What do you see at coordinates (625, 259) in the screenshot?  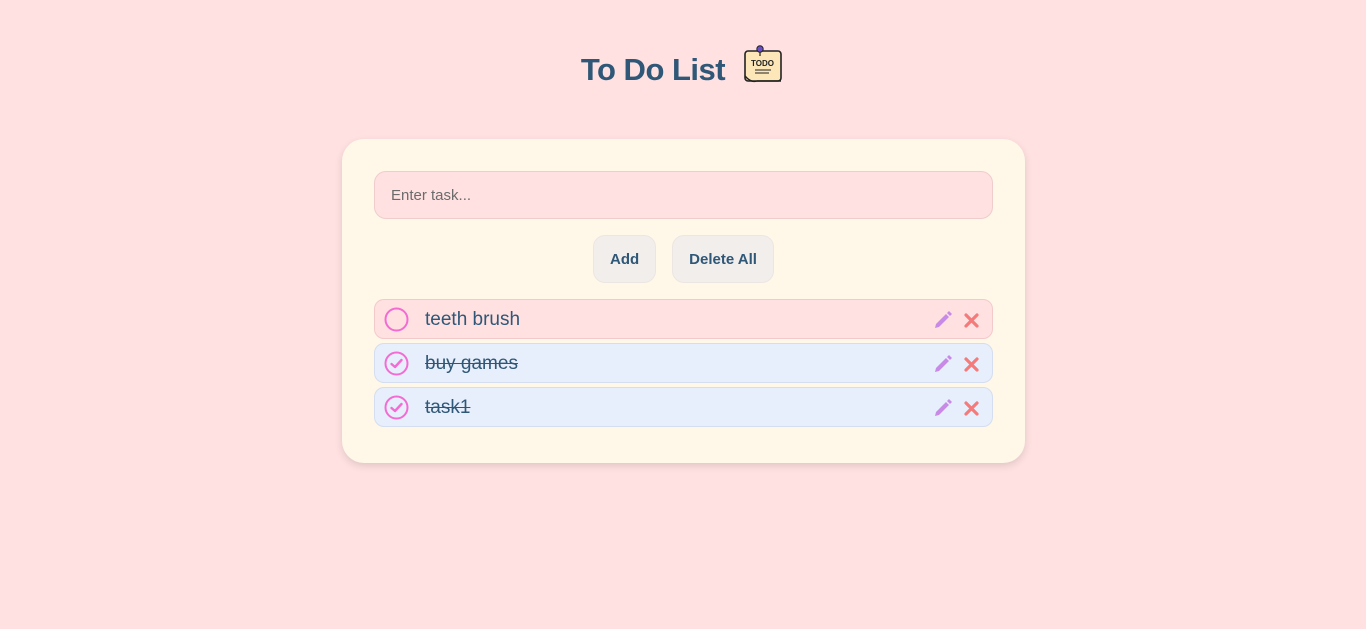 I see `add-button: Add` at bounding box center [625, 259].